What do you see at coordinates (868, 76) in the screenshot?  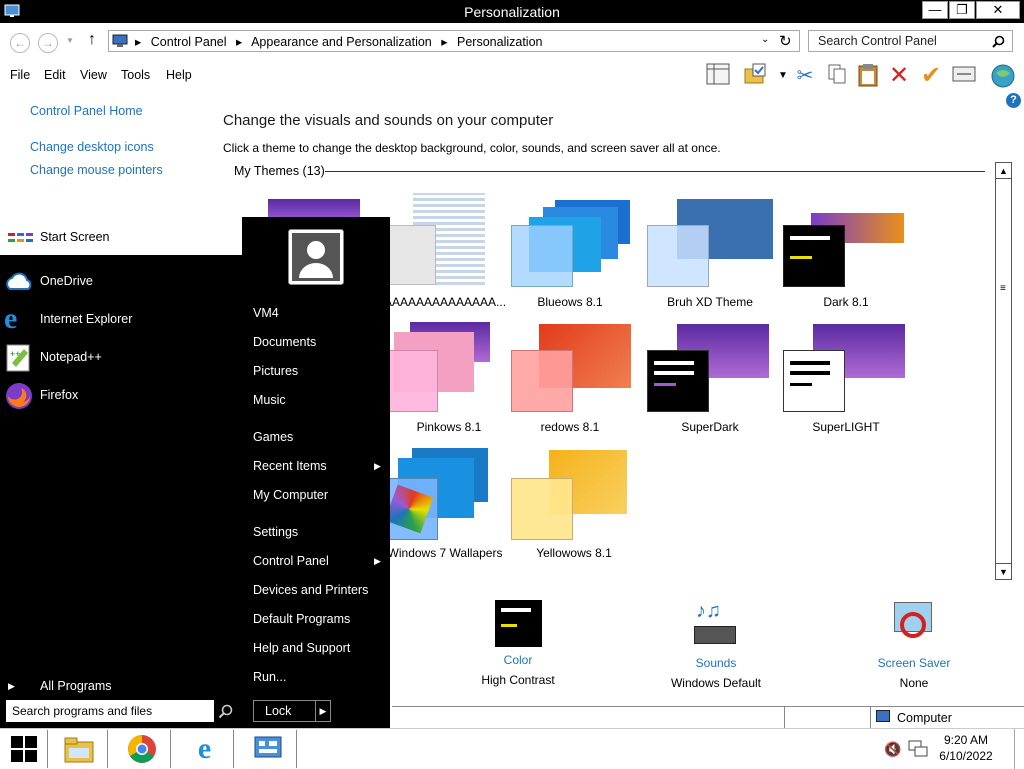 I see `paste-icon` at bounding box center [868, 76].